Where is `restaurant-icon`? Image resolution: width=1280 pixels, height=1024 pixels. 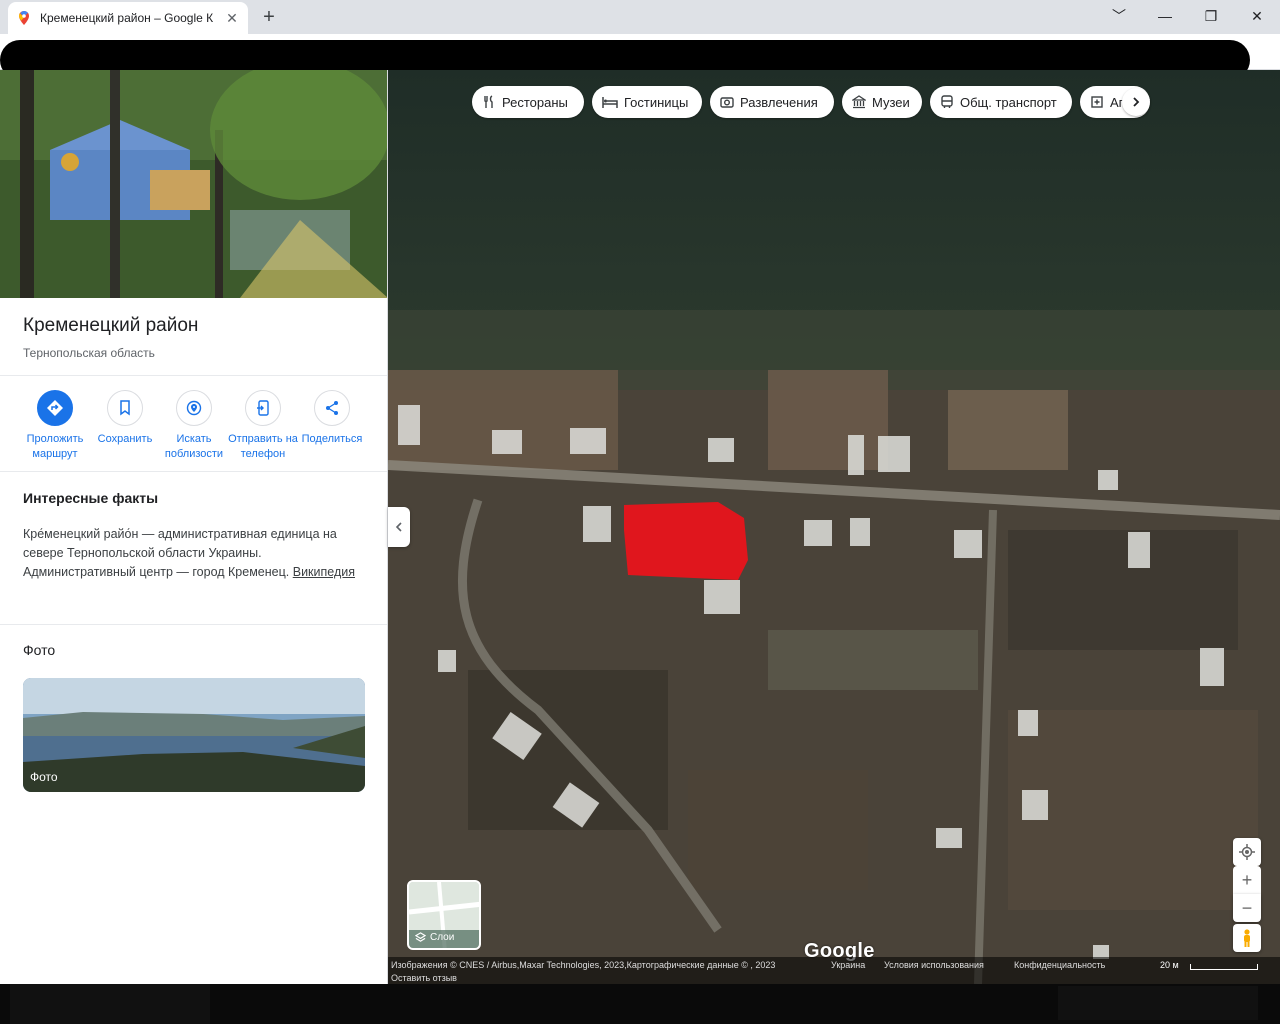 restaurant-icon is located at coordinates (488, 101).